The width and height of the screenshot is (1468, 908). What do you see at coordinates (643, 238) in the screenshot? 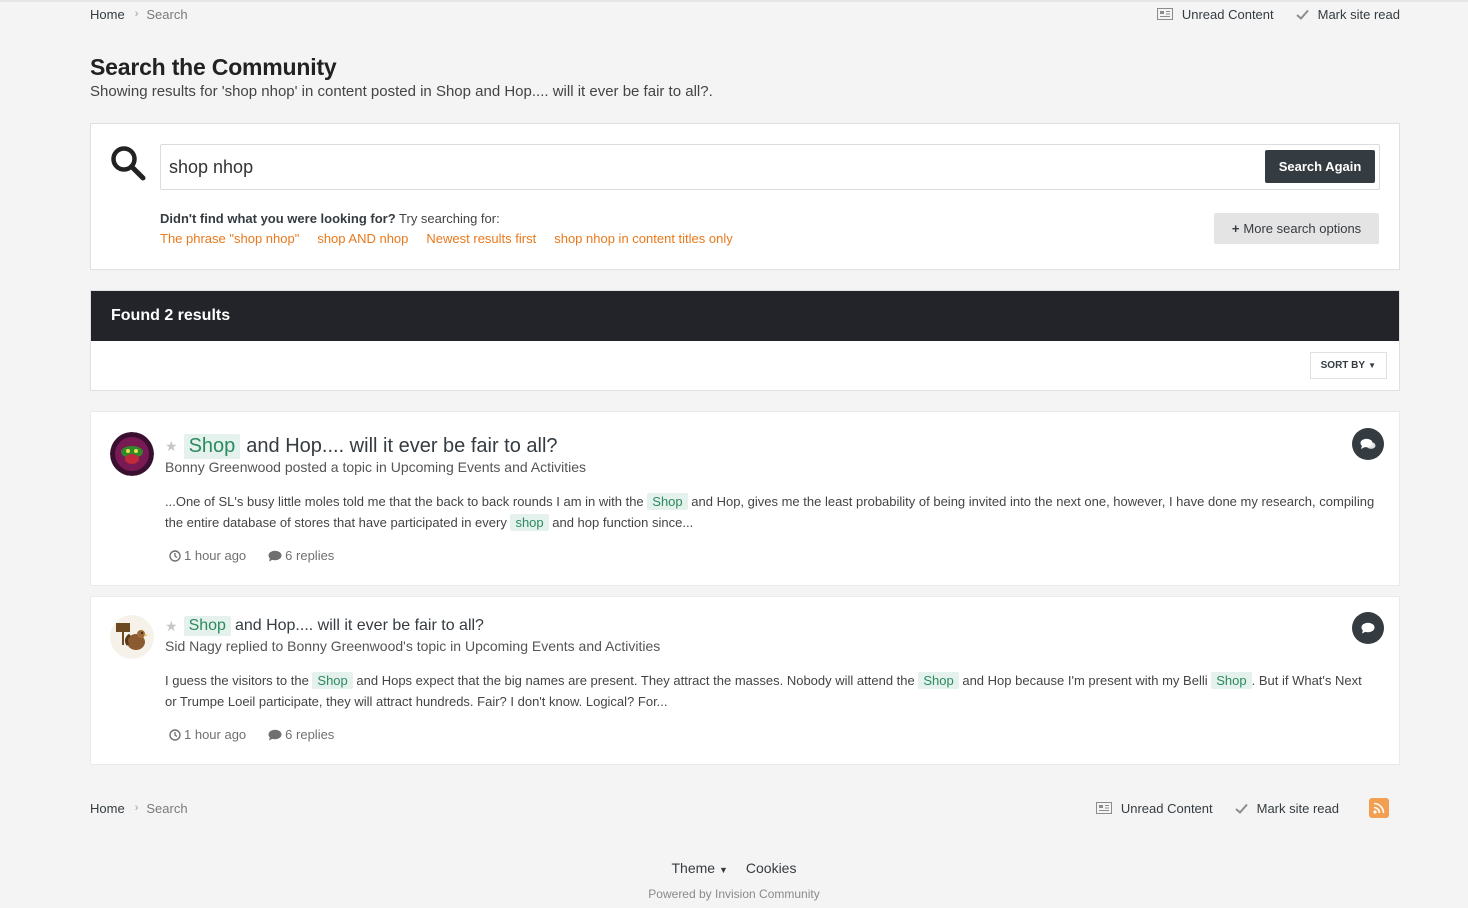
I see `suggestion-titles-only-link: shop nhop in content titles only` at bounding box center [643, 238].